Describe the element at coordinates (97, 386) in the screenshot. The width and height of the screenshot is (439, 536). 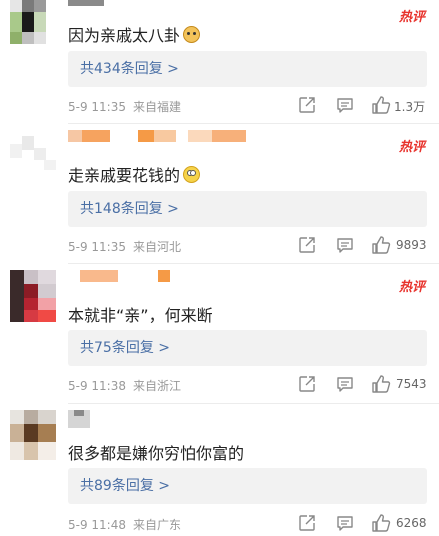
I see `comment-date: 5-9 11:38` at that location.